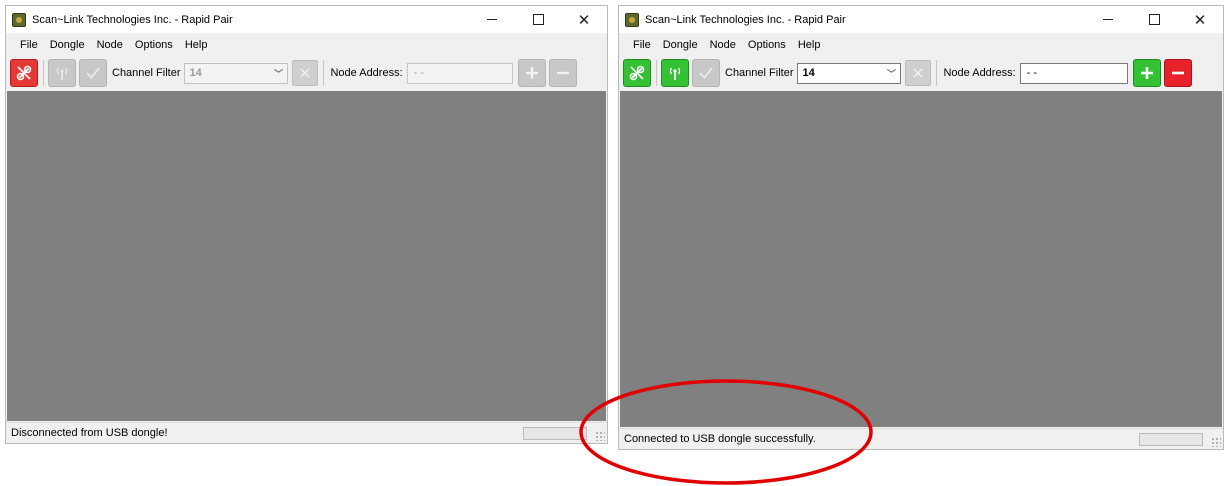 The image size is (1229, 486). Describe the element at coordinates (89, 433) in the screenshot. I see `status-message: Disconnected from USB dongle!` at that location.